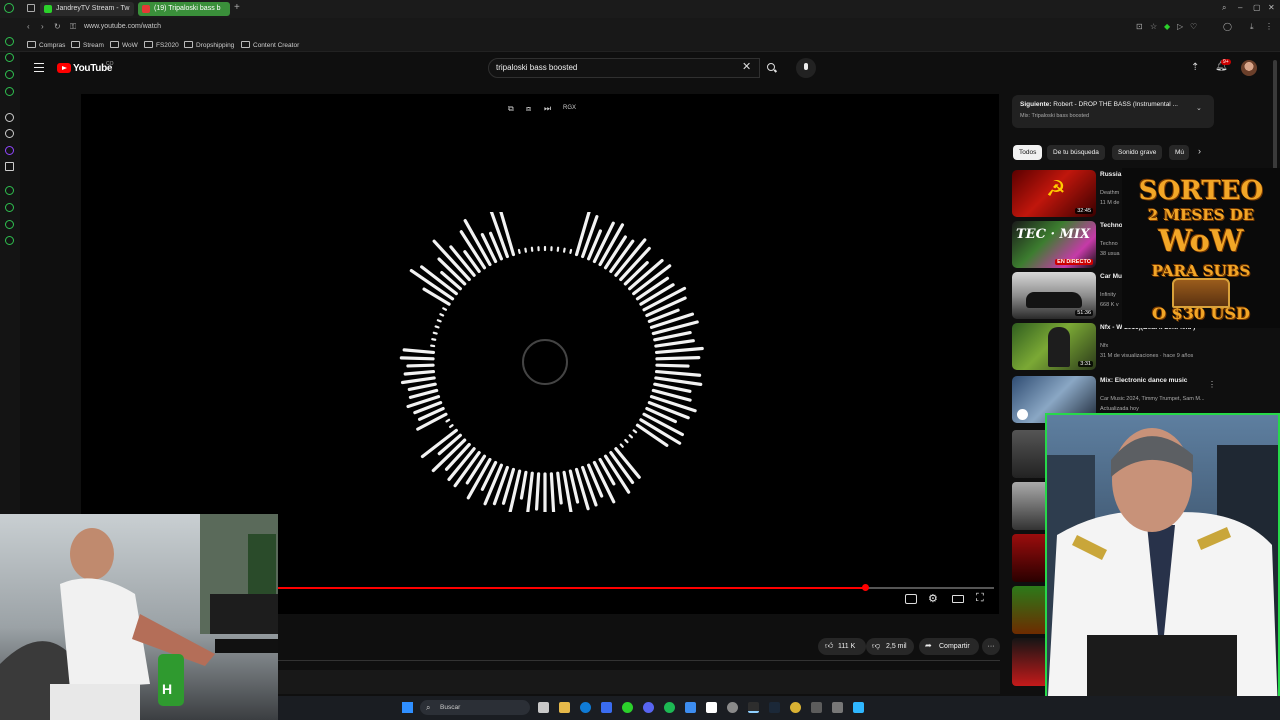  I want to click on bookmark-folder-stream: Stream, so click(87, 45).